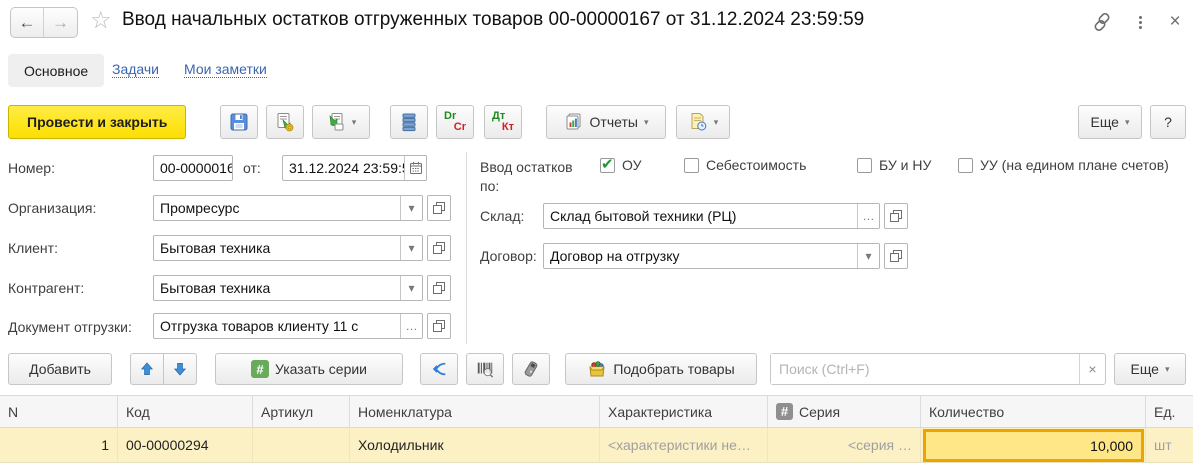 The image size is (1193, 468). What do you see at coordinates (1175, 22) in the screenshot?
I see `close-icon: ×` at bounding box center [1175, 22].